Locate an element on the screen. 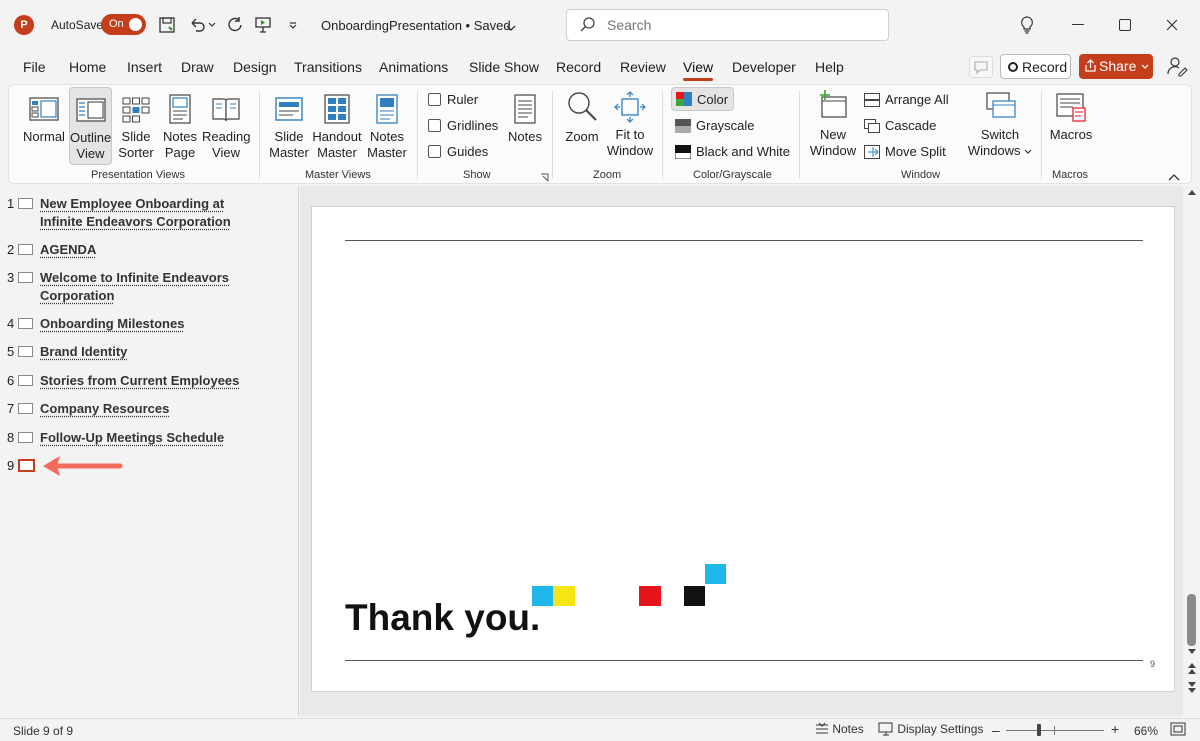 The image size is (1200, 741). ruler-checkbox-box is located at coordinates (434, 99).